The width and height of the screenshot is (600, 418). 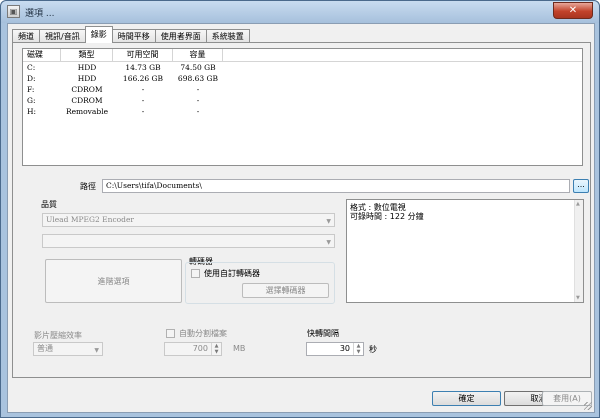 What do you see at coordinates (31, 89) in the screenshot?
I see `drive-letter: F:` at bounding box center [31, 89].